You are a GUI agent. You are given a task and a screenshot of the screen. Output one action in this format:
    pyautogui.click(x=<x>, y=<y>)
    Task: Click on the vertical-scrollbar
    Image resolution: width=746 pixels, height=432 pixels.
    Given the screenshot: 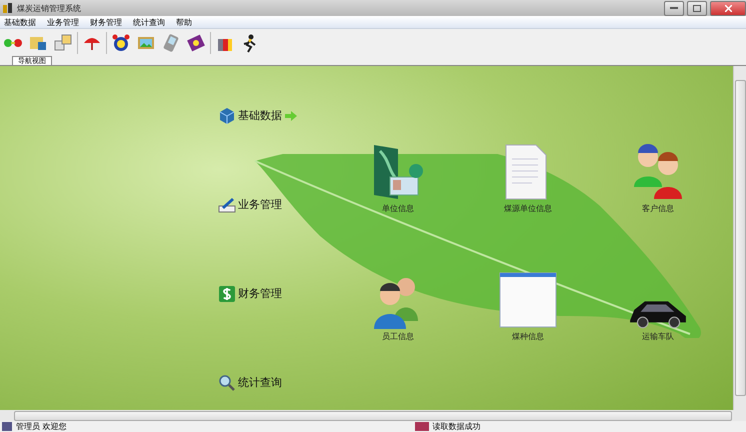 What is the action you would take?
    pyautogui.click(x=739, y=238)
    